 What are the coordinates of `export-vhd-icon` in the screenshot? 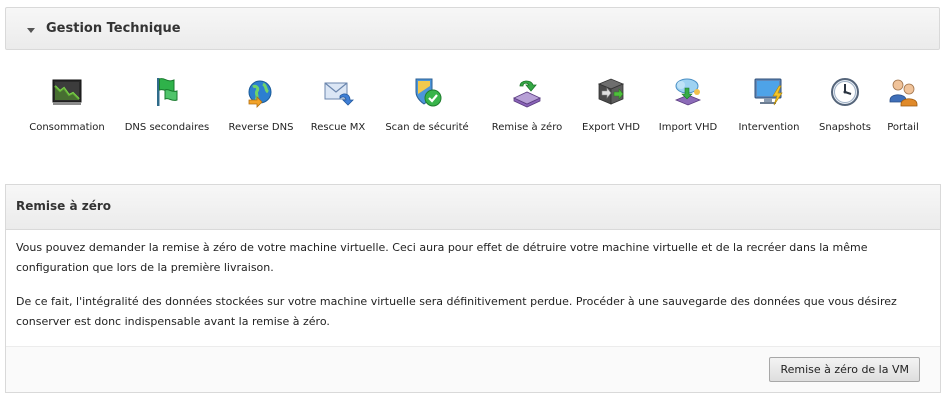 It's located at (611, 91).